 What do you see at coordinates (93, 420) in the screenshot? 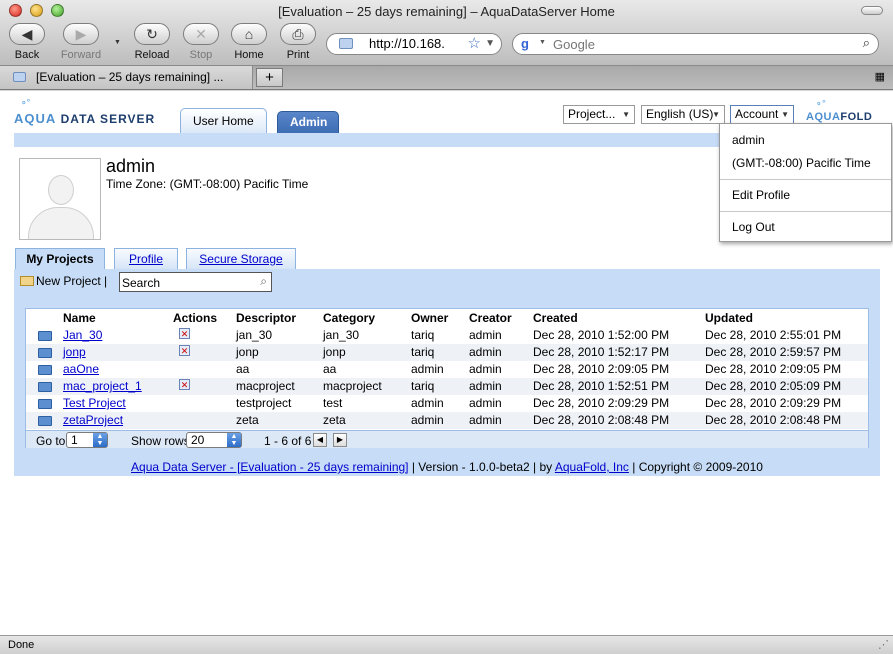
I see `project-name-link: zetaProject` at bounding box center [93, 420].